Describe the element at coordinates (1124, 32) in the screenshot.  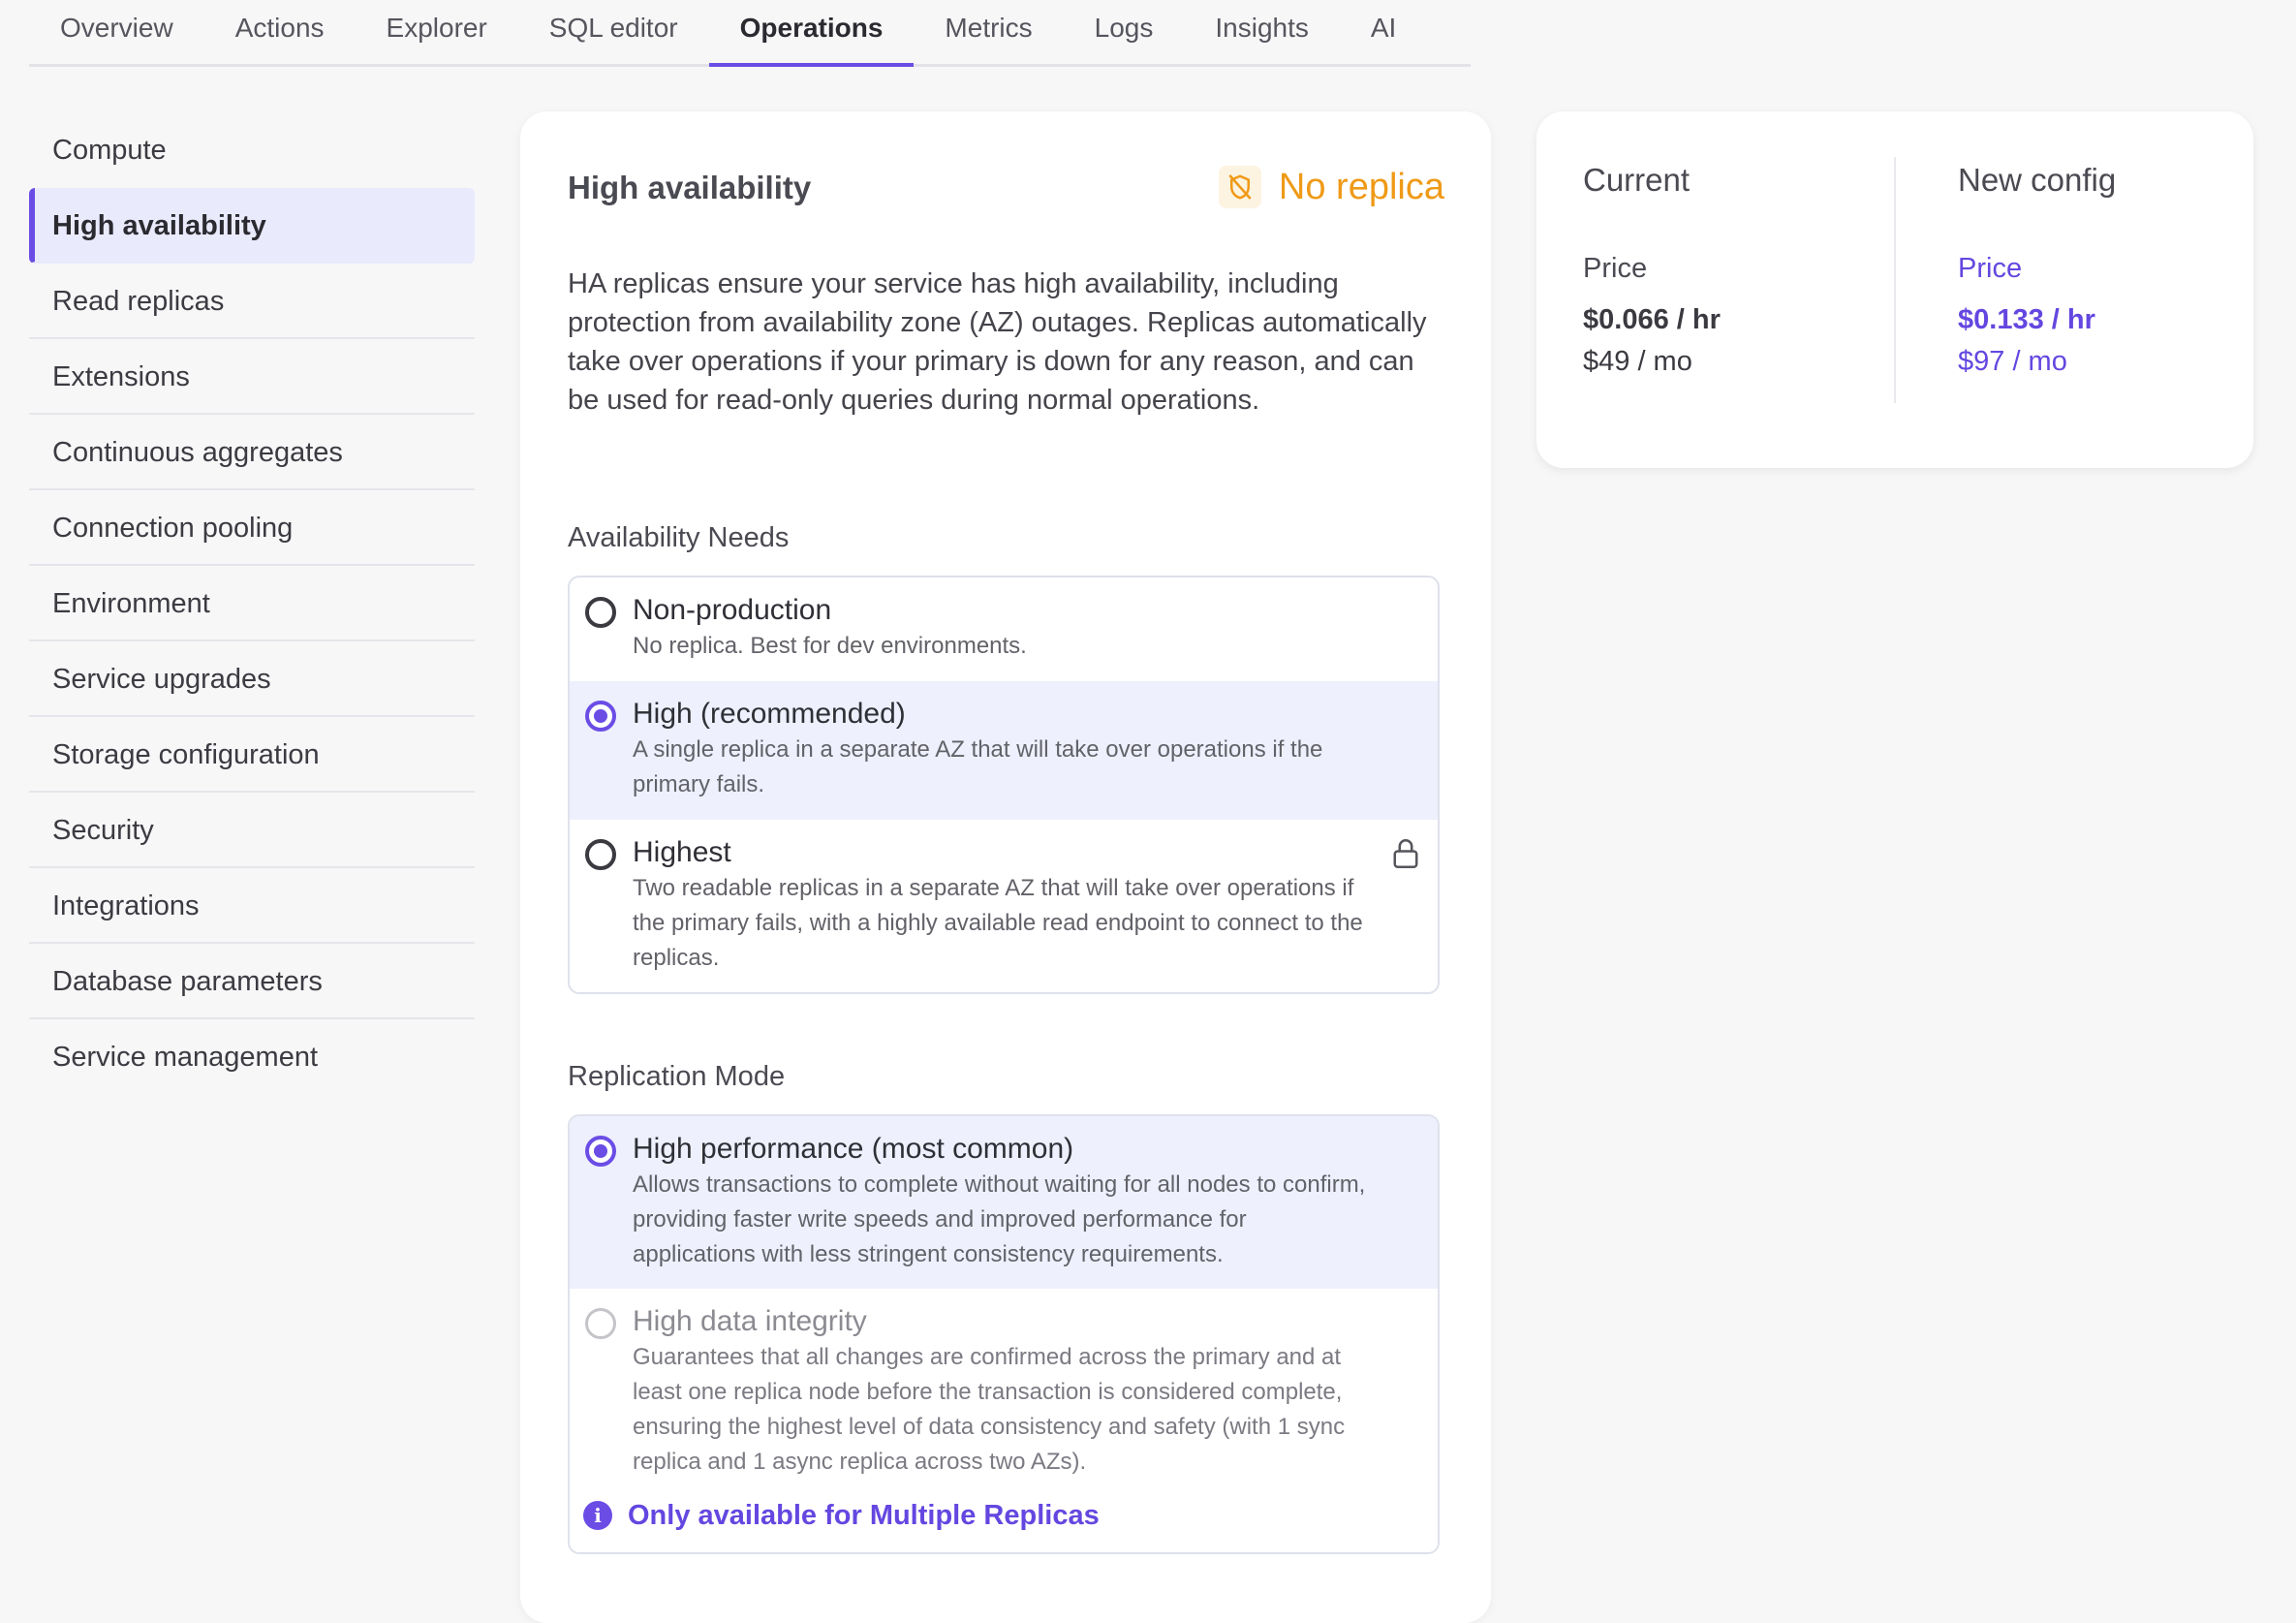
I see `tab-logs: Logs` at that location.